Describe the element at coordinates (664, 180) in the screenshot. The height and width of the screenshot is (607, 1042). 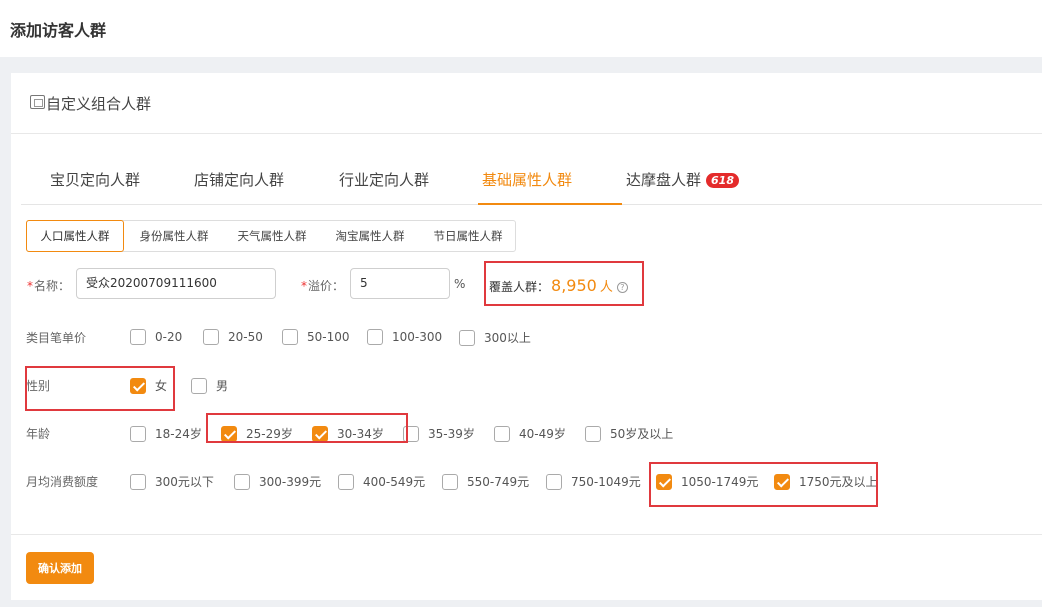
I see `tab-damopan-label: 达摩盘人群` at that location.